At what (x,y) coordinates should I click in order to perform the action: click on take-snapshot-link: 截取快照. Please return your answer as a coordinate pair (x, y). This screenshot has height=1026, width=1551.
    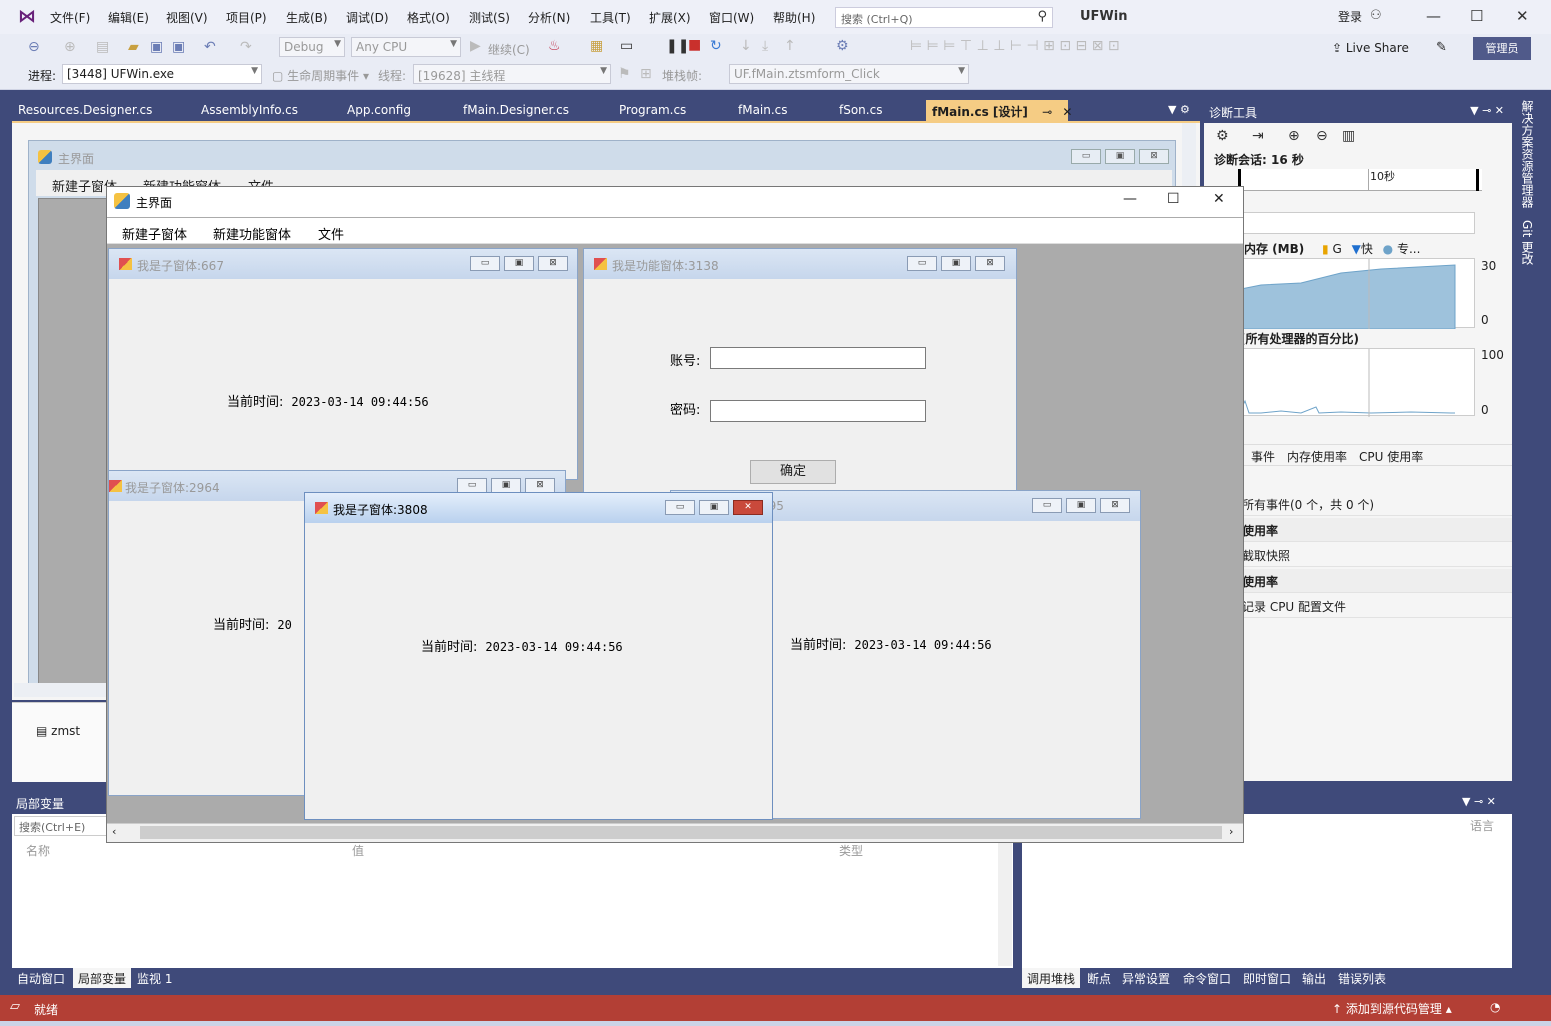
    Looking at the image, I should click on (1358, 555).